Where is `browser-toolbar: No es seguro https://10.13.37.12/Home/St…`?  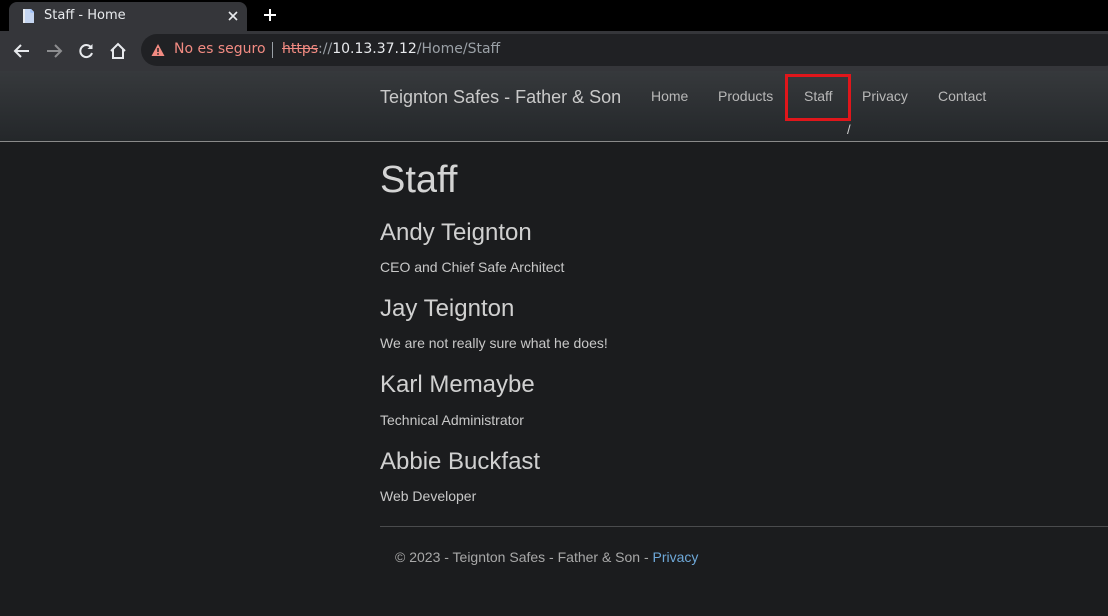 browser-toolbar: No es seguro https://10.13.37.12/Home/St… is located at coordinates (554, 51).